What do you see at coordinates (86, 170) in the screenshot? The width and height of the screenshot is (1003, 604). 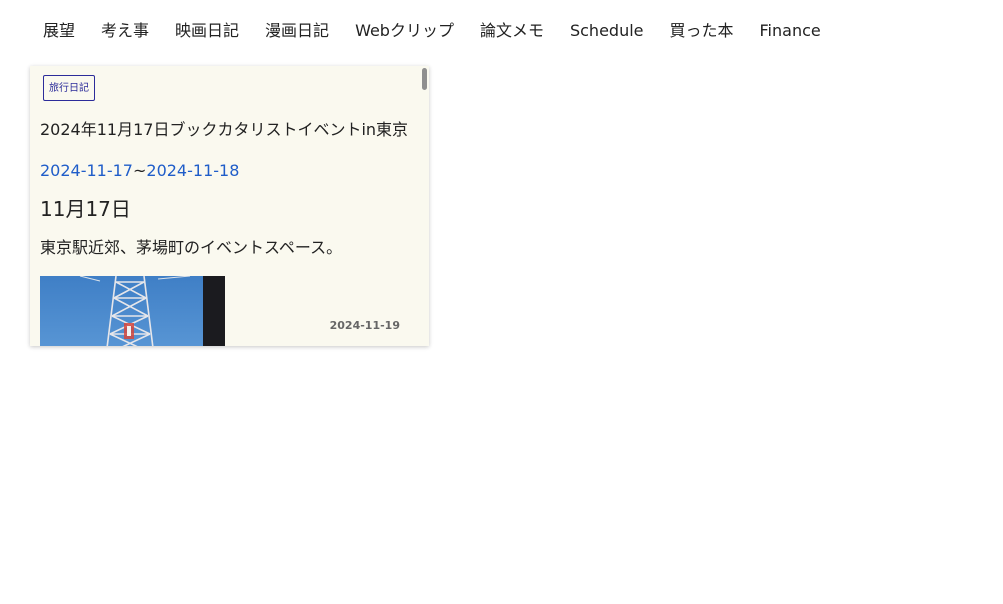 I see `date-start-link: 2024-11-17` at bounding box center [86, 170].